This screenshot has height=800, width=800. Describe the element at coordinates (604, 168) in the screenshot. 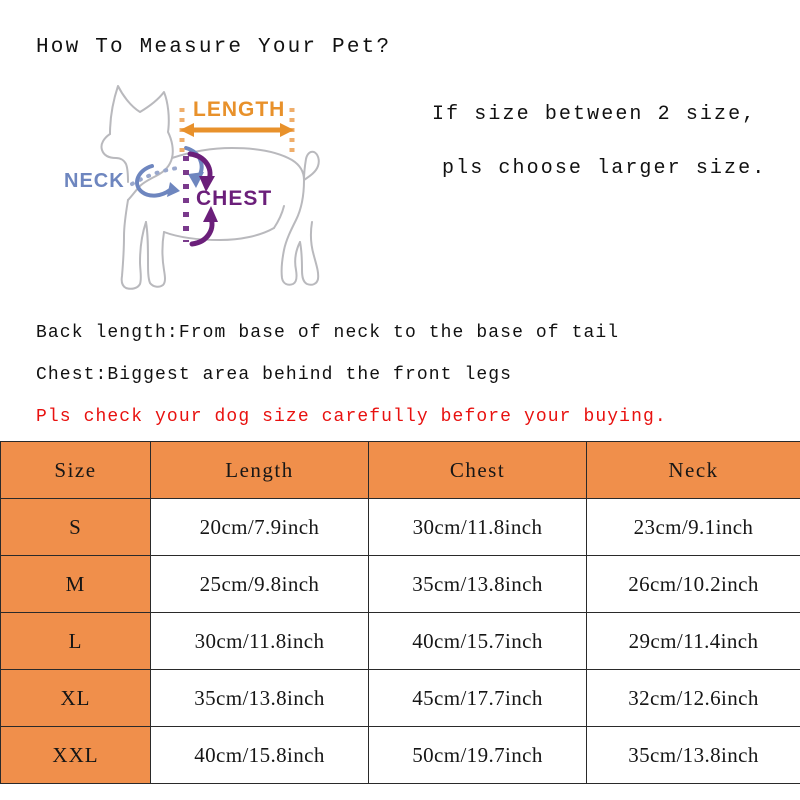

I see `note-line-2: pls choose larger size.` at that location.